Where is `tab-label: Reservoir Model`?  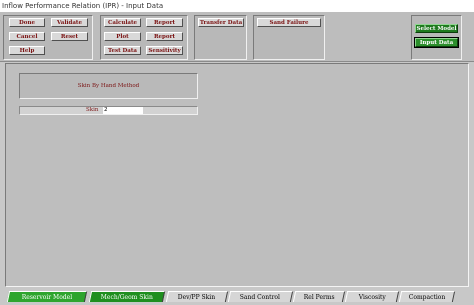 tab-label: Reservoir Model is located at coordinates (46, 297).